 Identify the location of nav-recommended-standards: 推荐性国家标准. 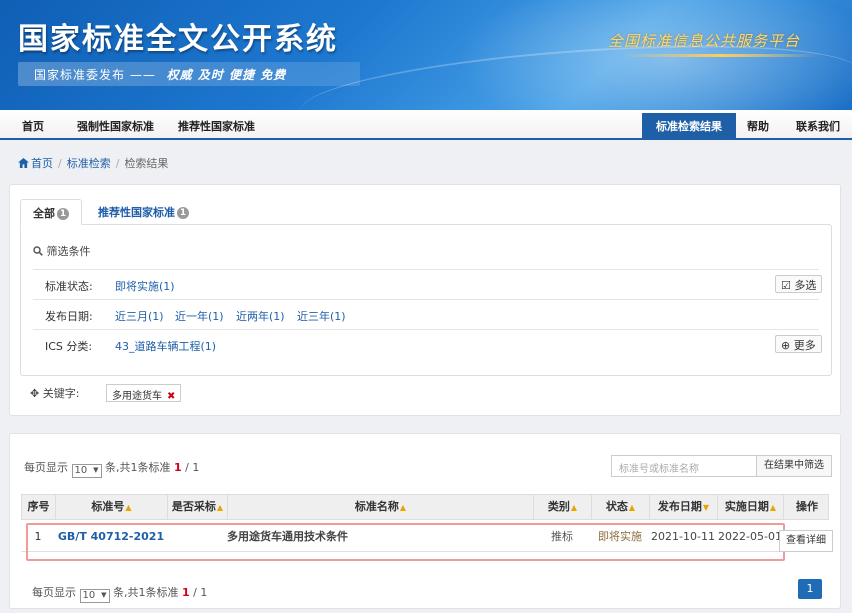
(216, 126).